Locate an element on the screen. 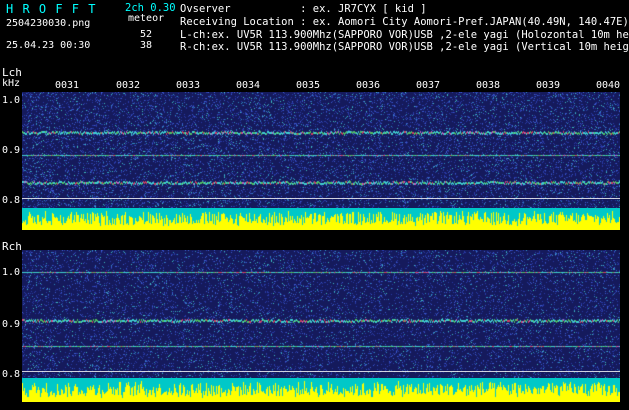 This screenshot has height=410, width=629. lch-grid-line is located at coordinates (321, 198).